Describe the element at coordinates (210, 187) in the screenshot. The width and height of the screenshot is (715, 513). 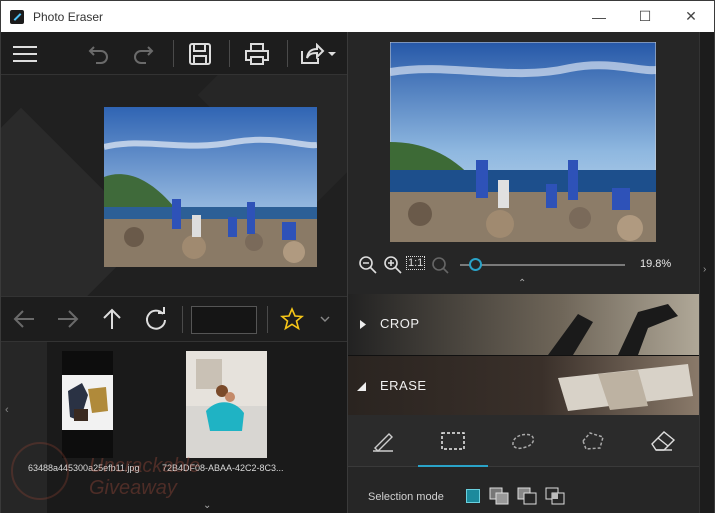
I see `preview-photo` at that location.